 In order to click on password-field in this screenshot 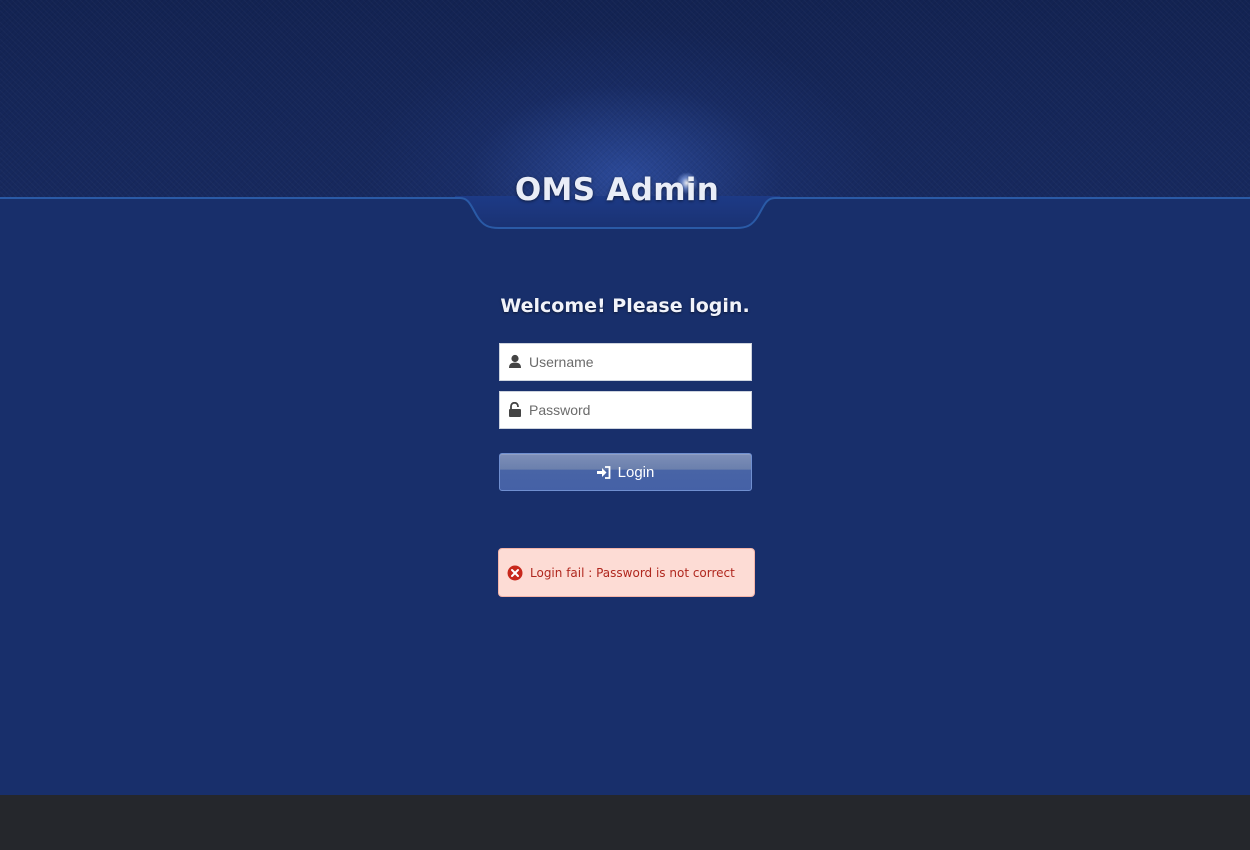, I will do `click(625, 410)`.